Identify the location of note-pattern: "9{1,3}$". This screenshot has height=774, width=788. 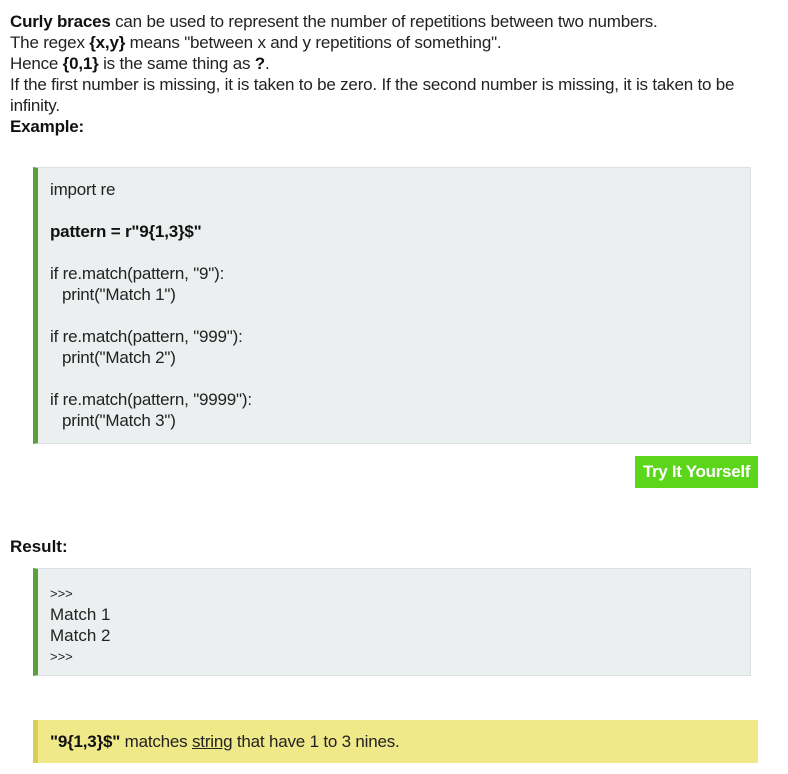
(85, 741).